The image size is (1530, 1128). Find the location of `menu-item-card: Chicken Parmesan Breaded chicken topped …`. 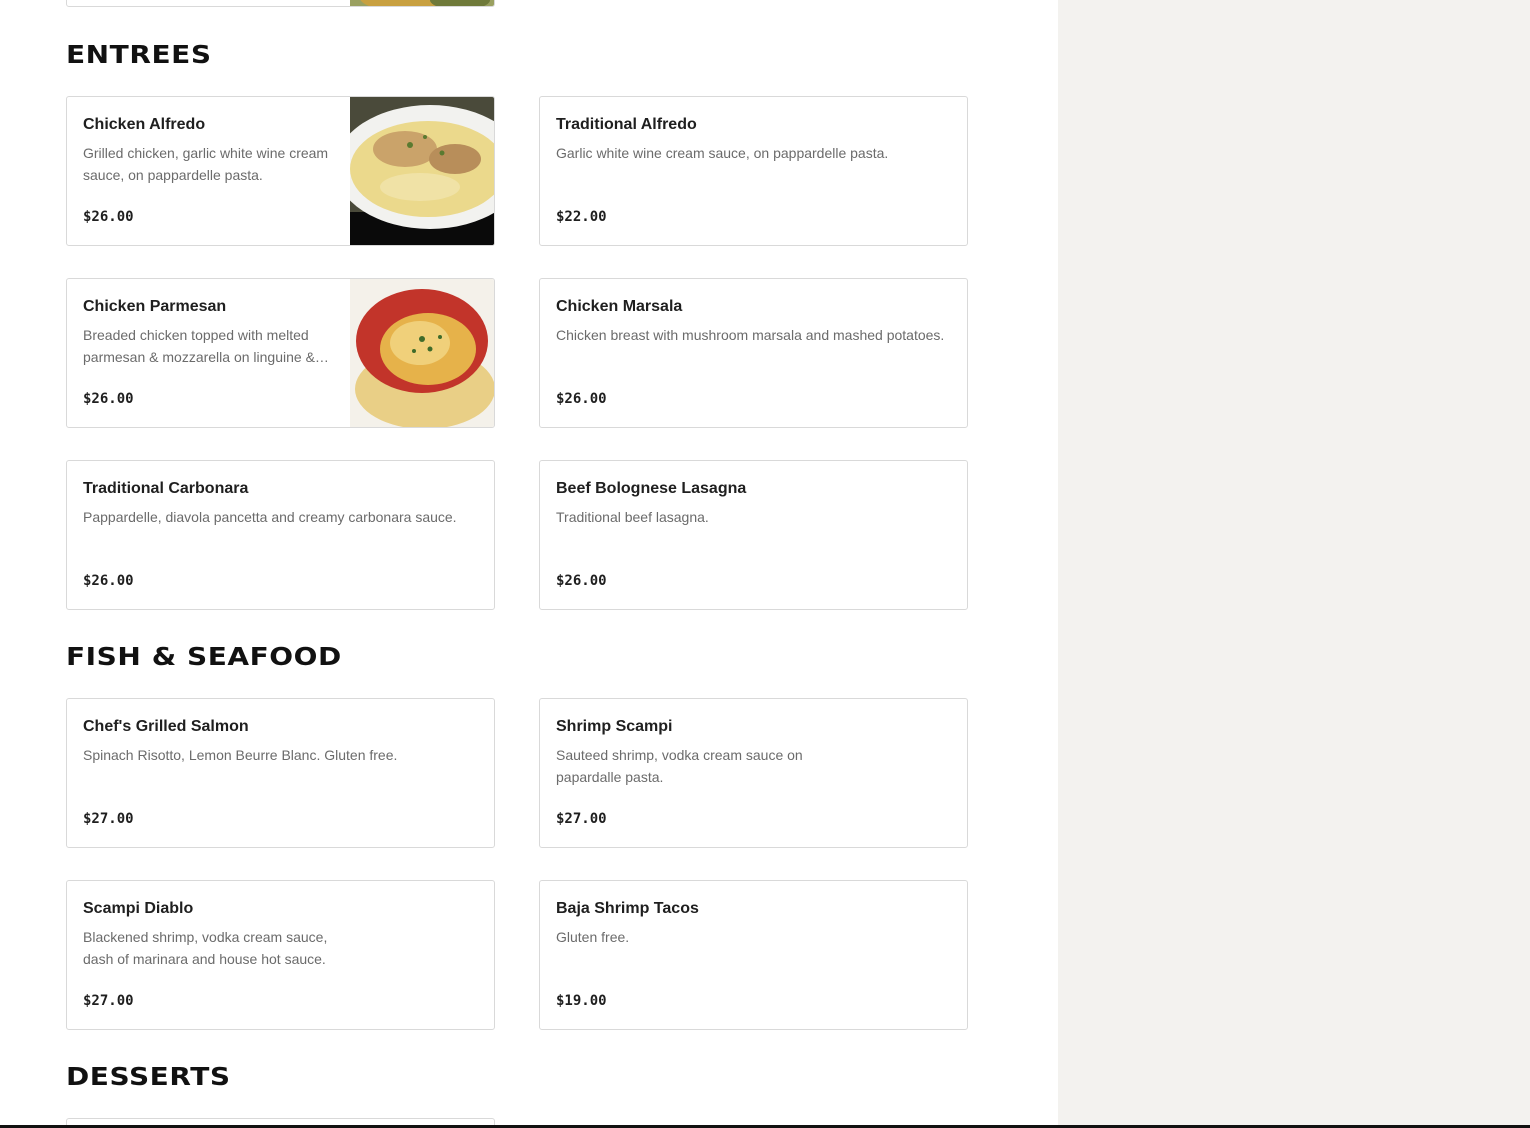

menu-item-card: Chicken Parmesan Breaded chicken topped … is located at coordinates (280, 353).